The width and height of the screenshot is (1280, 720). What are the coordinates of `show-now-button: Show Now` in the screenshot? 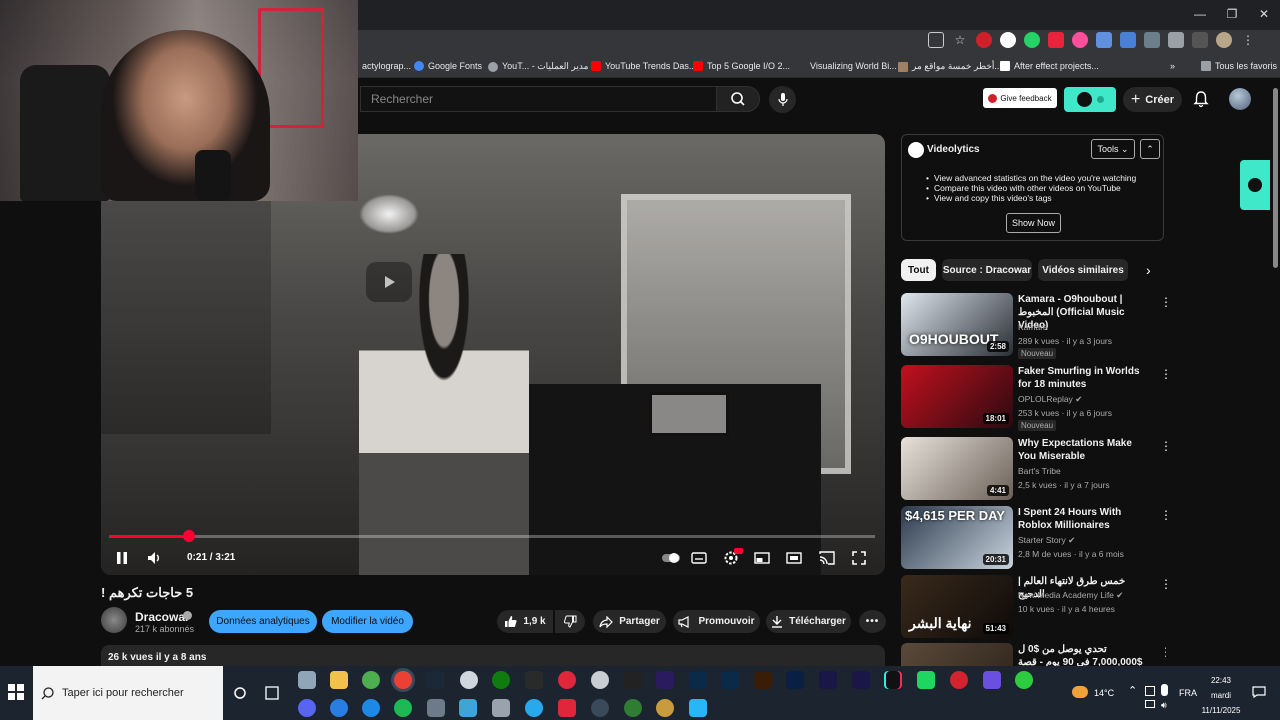 It's located at (1033, 223).